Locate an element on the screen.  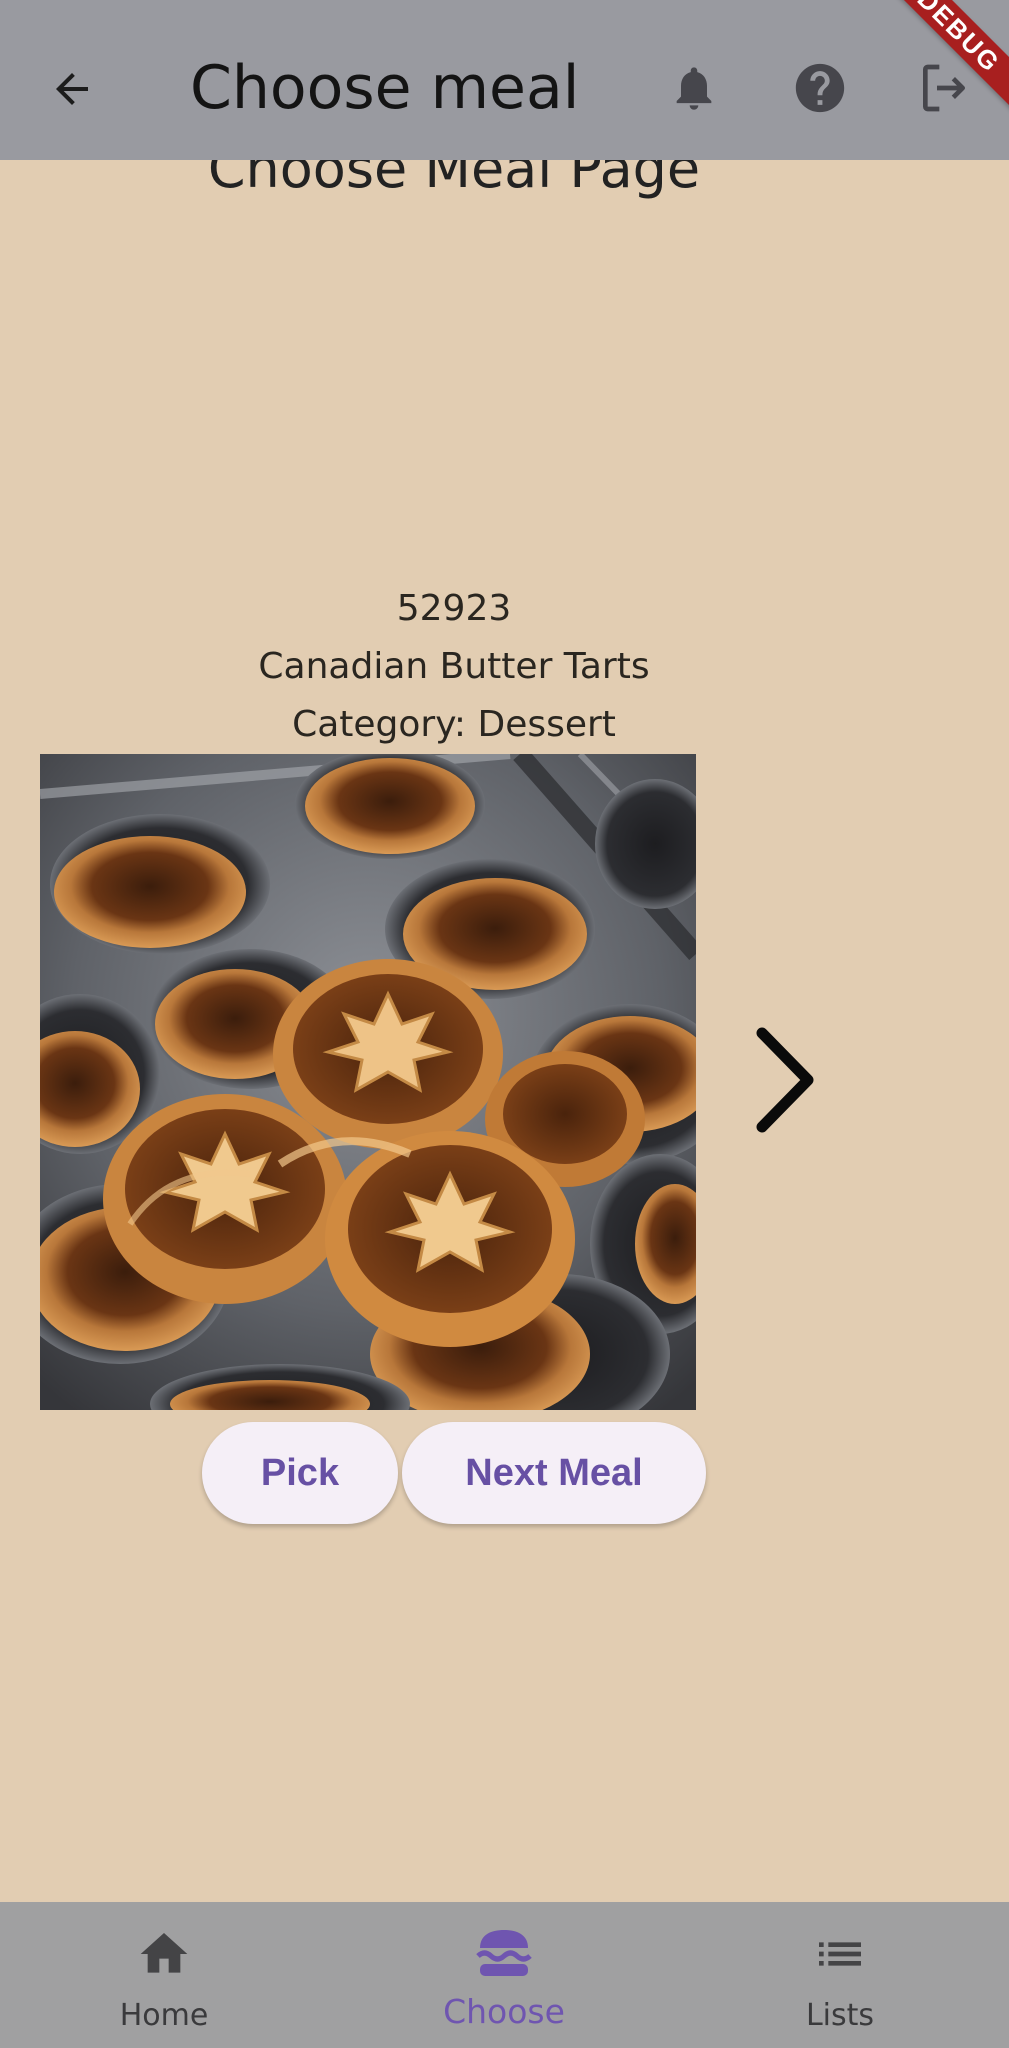
home-icon is located at coordinates (164, 1954).